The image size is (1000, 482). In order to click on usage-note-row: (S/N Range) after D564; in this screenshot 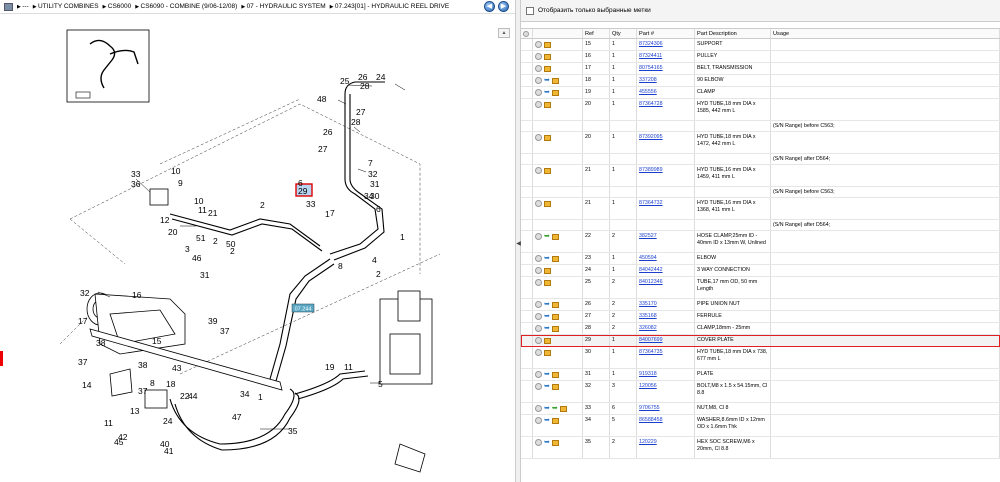, I will do `click(760, 159)`.